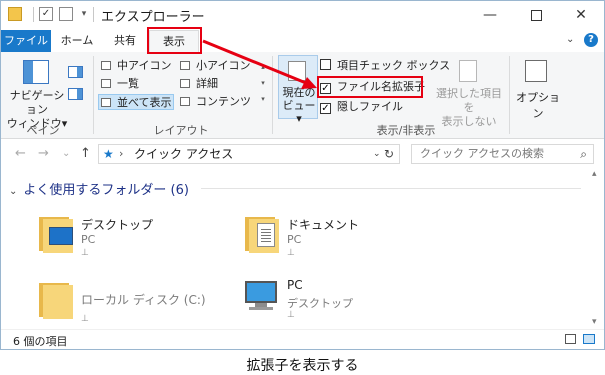 This screenshot has height=375, width=605. I want to click on layout-details: 詳細, so click(198, 84).